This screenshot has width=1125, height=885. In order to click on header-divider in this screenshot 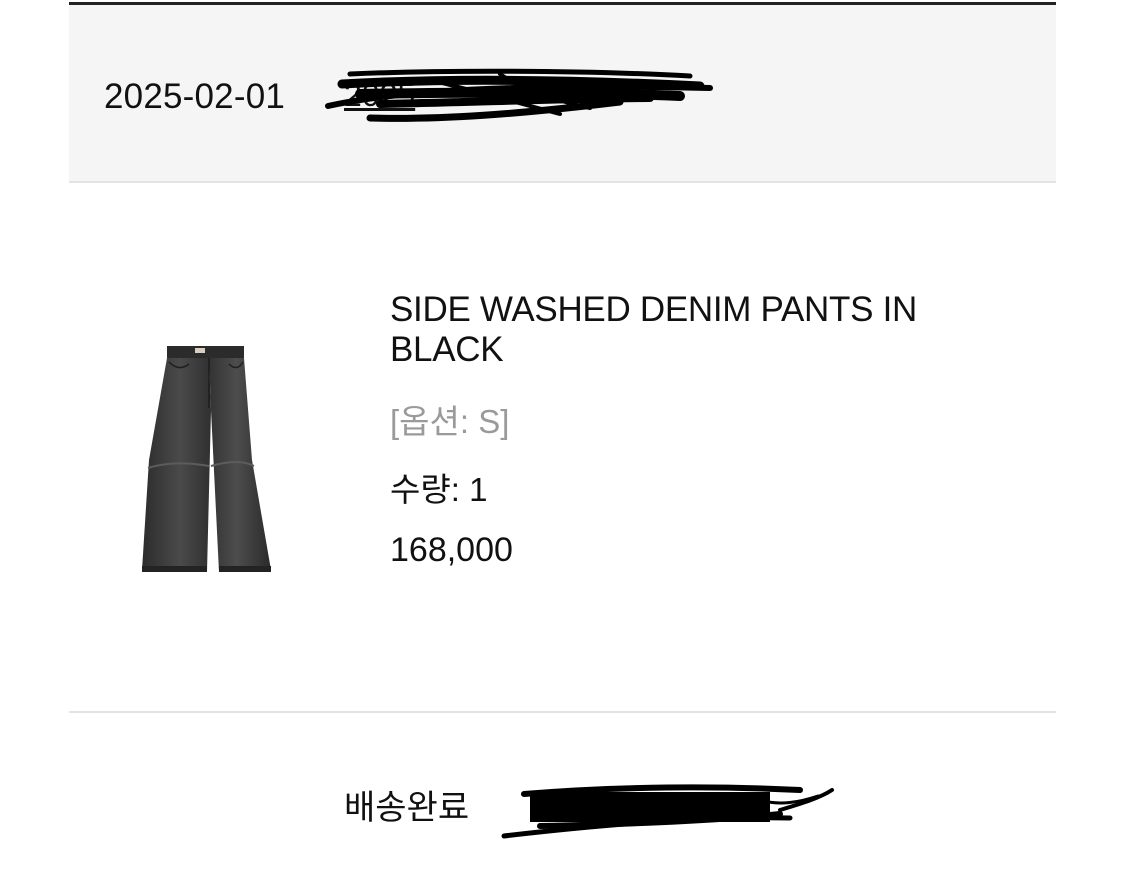, I will do `click(562, 182)`.